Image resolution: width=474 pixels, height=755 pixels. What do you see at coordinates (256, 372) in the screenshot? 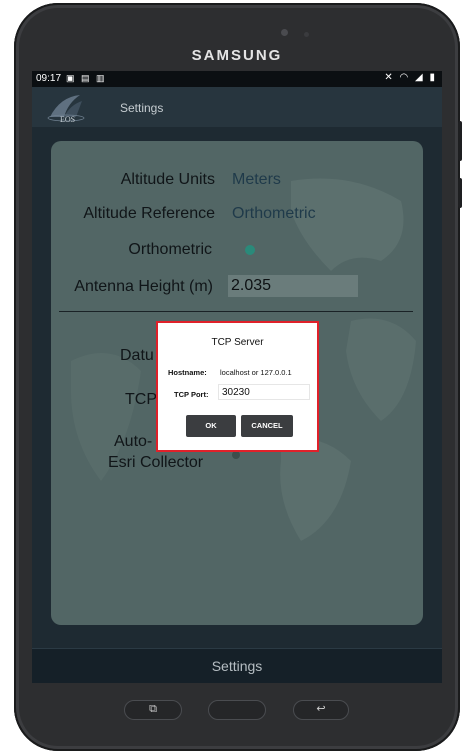
I see `hostname-value: localhost or 127.0.0.1` at bounding box center [256, 372].